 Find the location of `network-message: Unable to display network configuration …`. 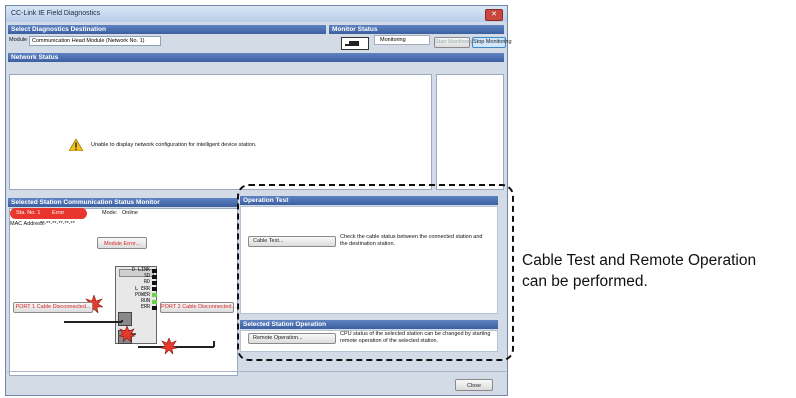

network-message: Unable to display network configuration … is located at coordinates (174, 145).